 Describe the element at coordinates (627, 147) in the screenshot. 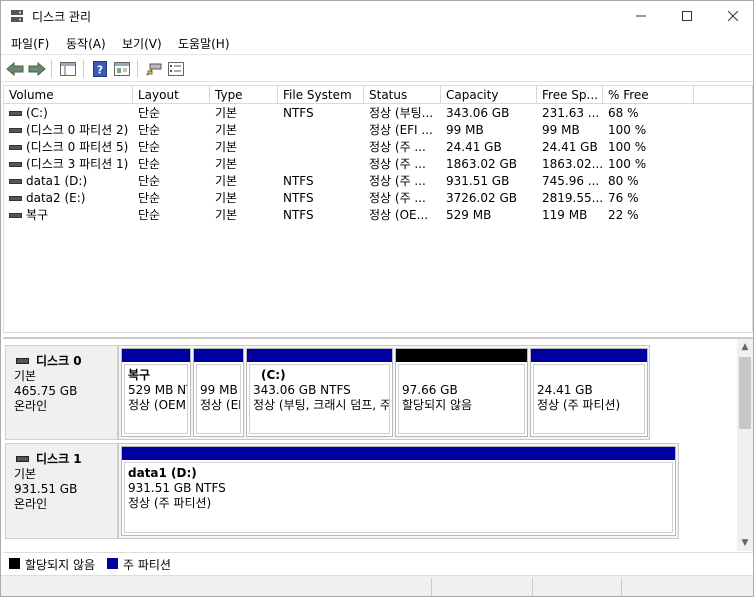

I see `cell-pct: 100 %` at that location.